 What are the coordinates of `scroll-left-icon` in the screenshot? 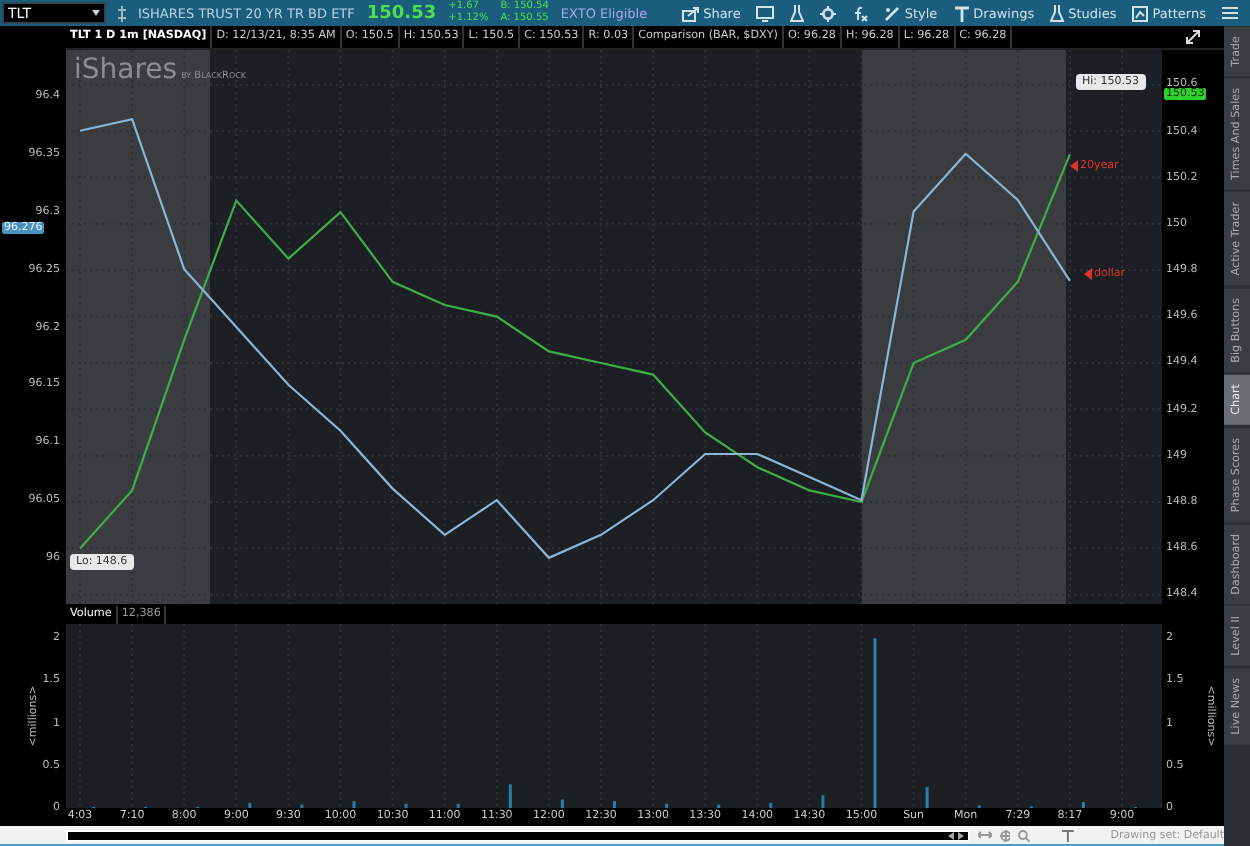 It's located at (950, 835).